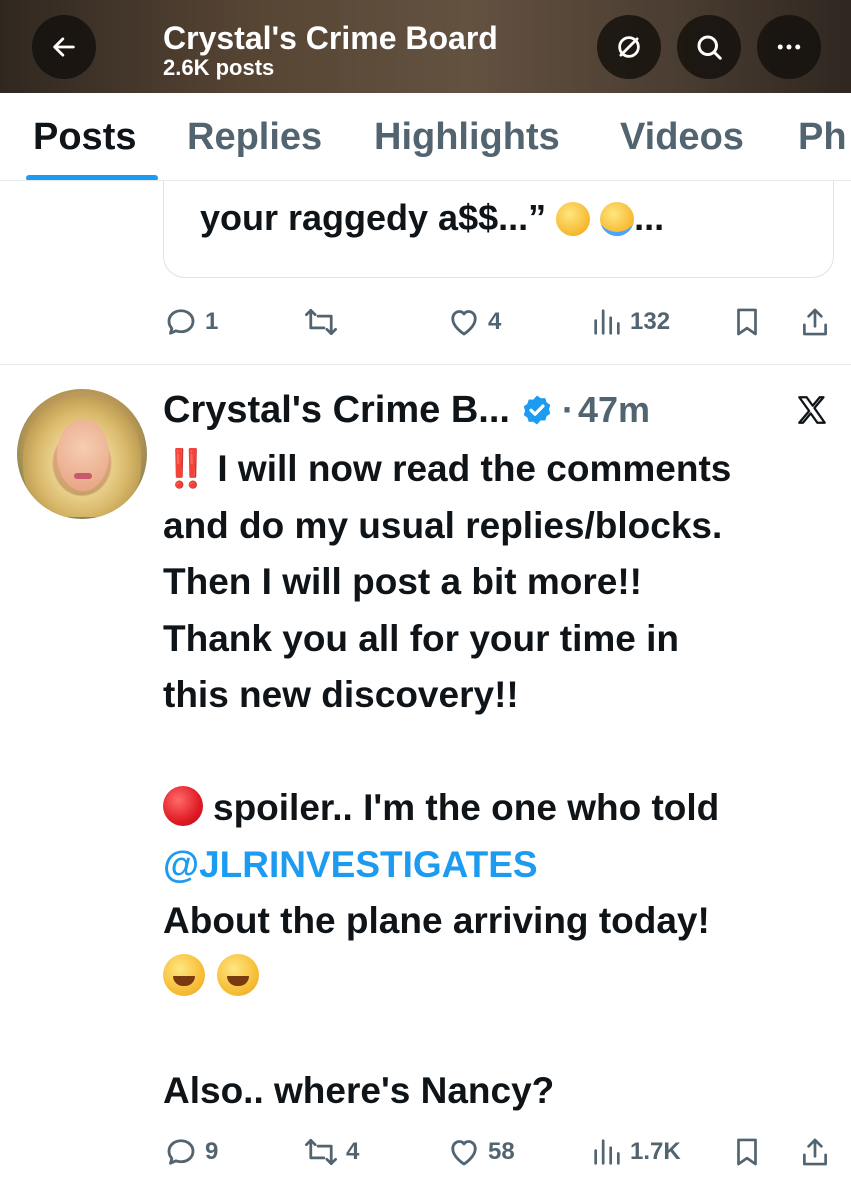  What do you see at coordinates (466, 807) in the screenshot?
I see `spoiler-text: spoiler.. I'm the one who told` at bounding box center [466, 807].